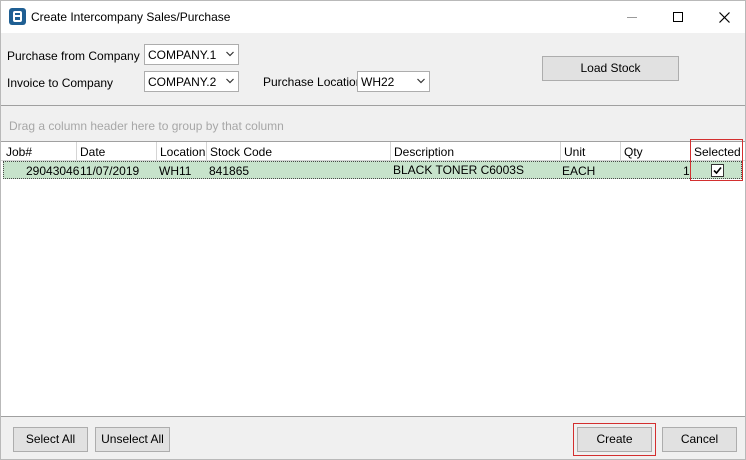  Describe the element at coordinates (50, 439) in the screenshot. I see `select-all-button: Select All` at that location.